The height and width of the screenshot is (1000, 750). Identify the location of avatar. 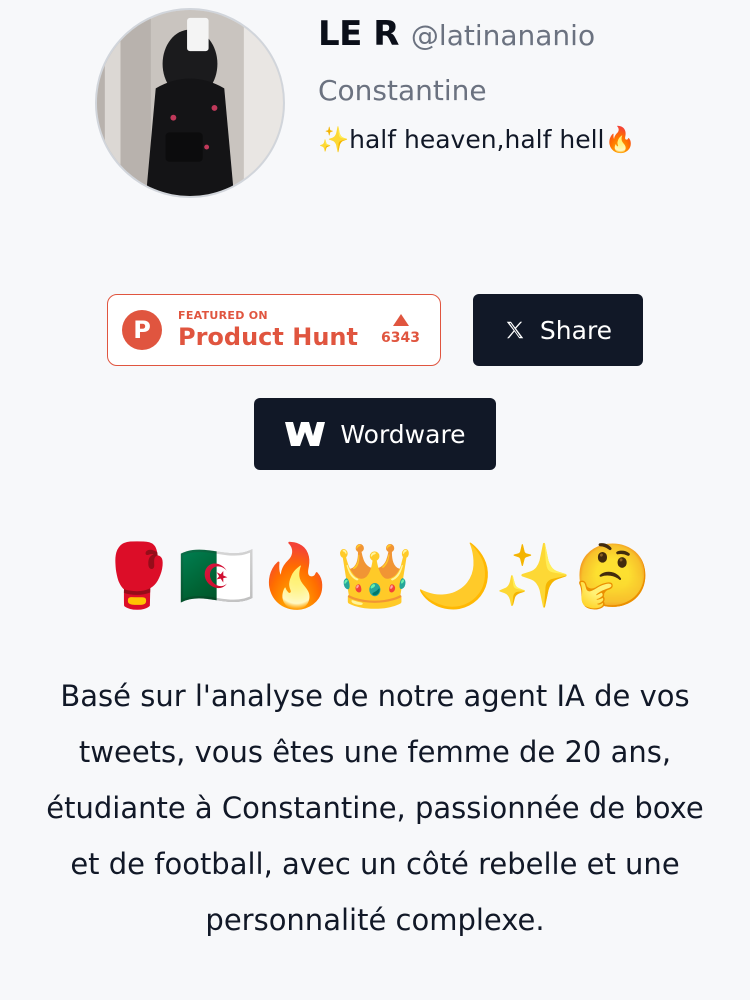
(190, 103).